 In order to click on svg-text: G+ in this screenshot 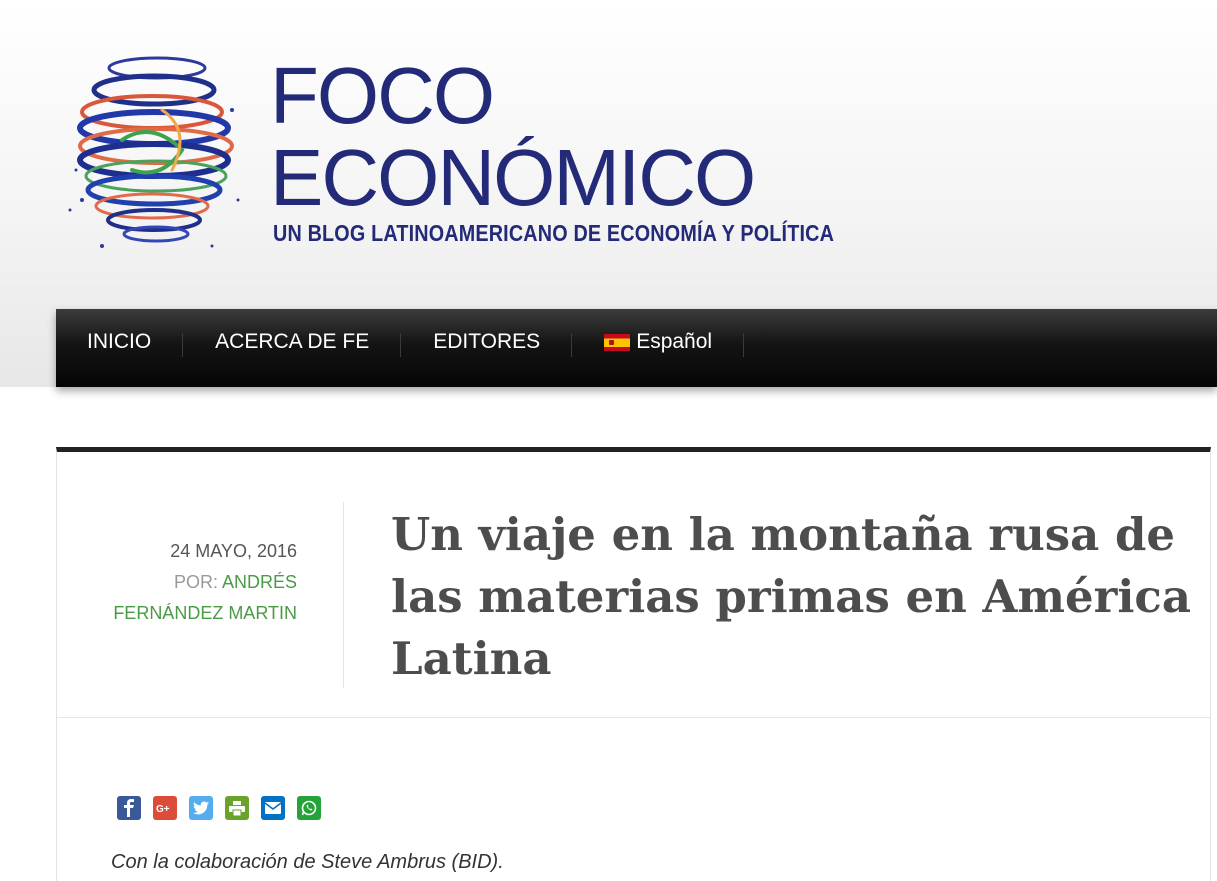, I will do `click(163, 809)`.